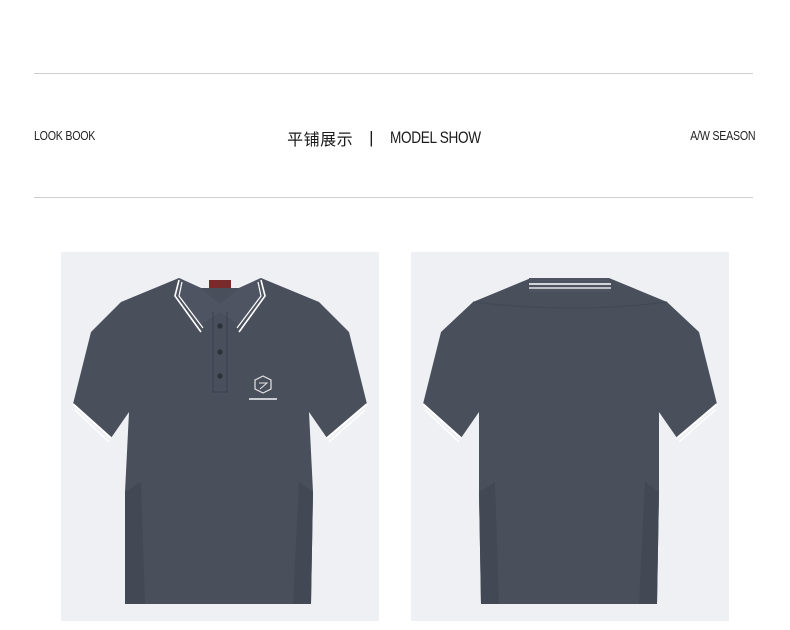  Describe the element at coordinates (393, 73) in the screenshot. I see `top-divider` at that location.